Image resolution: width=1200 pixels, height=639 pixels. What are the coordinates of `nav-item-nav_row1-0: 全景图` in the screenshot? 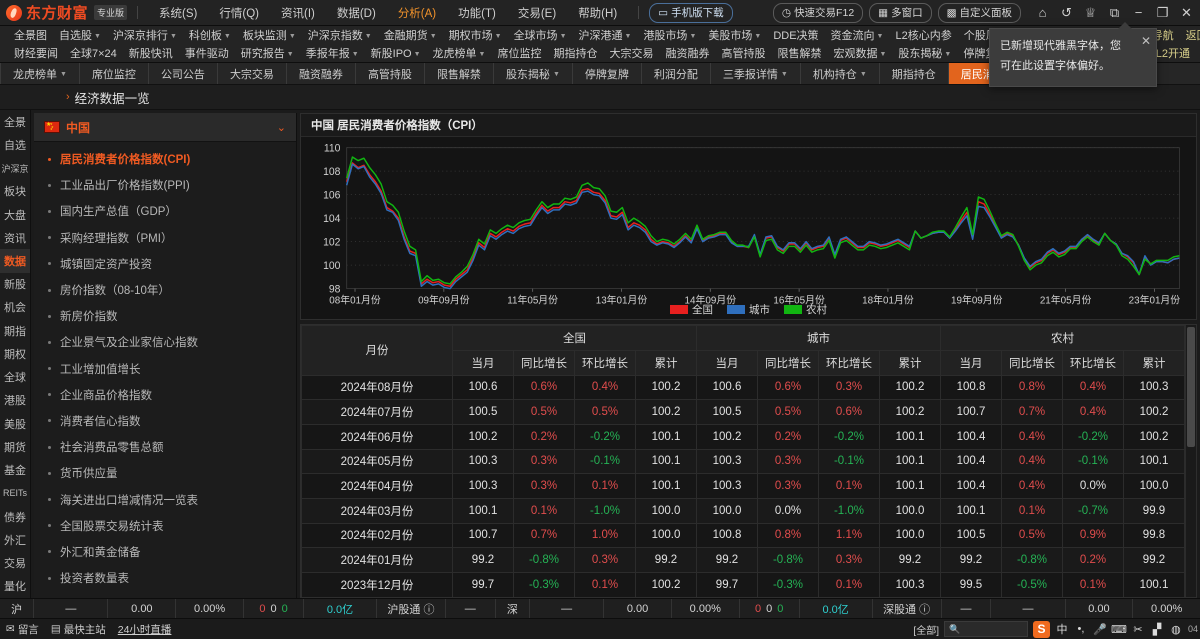 It's located at (30, 35).